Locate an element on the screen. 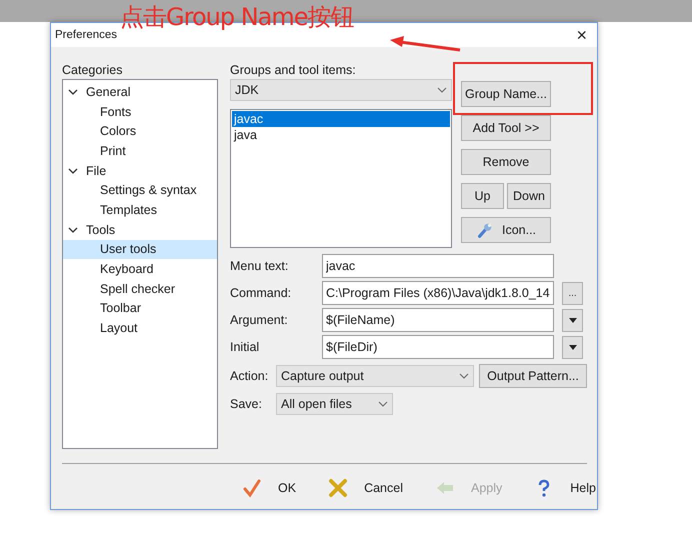 This screenshot has width=692, height=549. up-button: Up is located at coordinates (482, 196).